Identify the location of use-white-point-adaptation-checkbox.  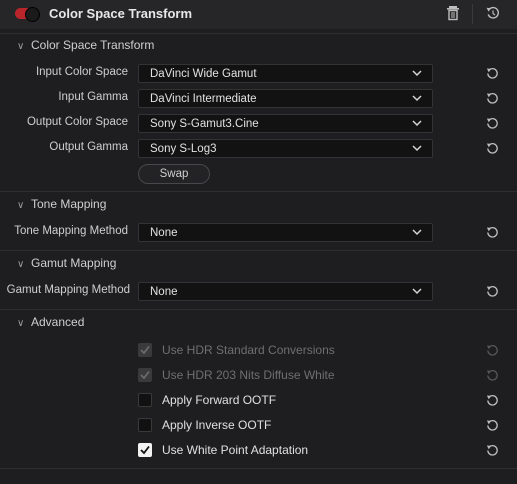
(145, 450).